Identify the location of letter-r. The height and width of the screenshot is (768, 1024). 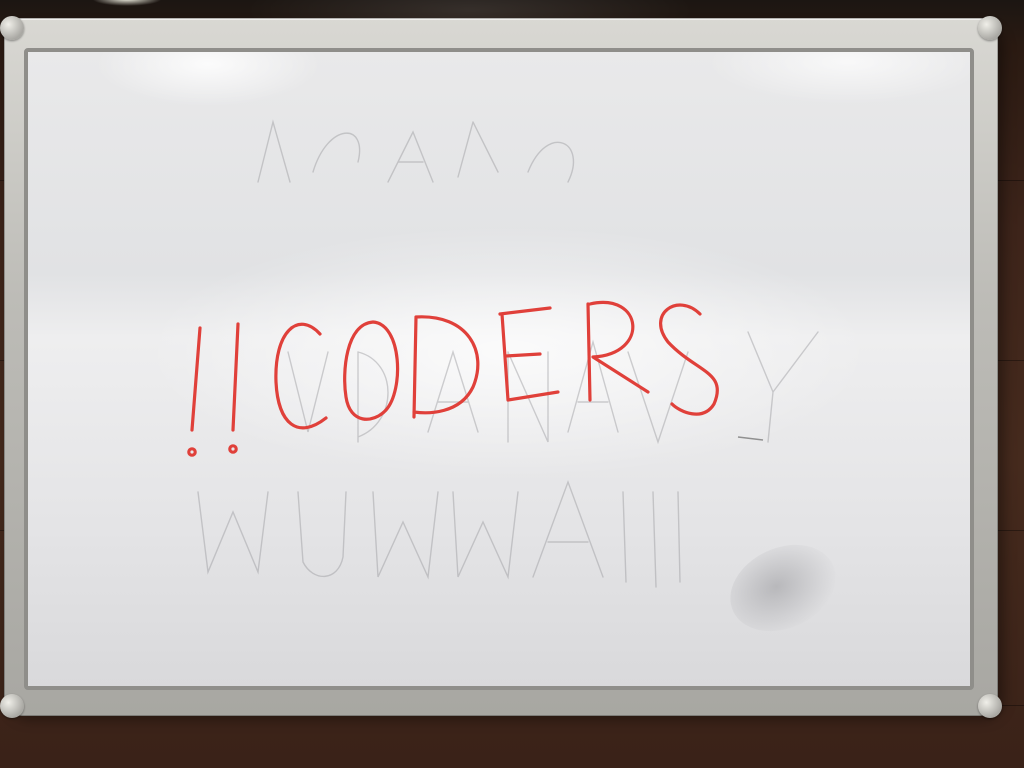
(618, 351).